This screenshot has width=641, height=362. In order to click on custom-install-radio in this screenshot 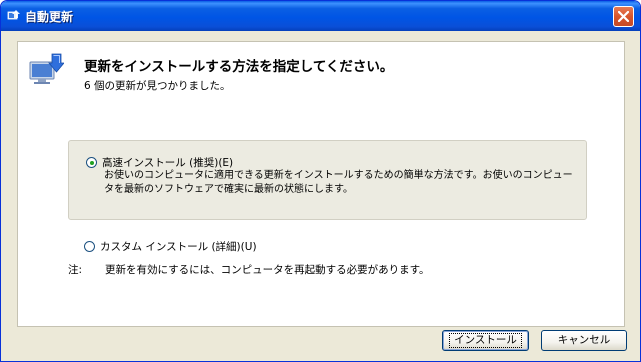, I will do `click(89, 246)`.